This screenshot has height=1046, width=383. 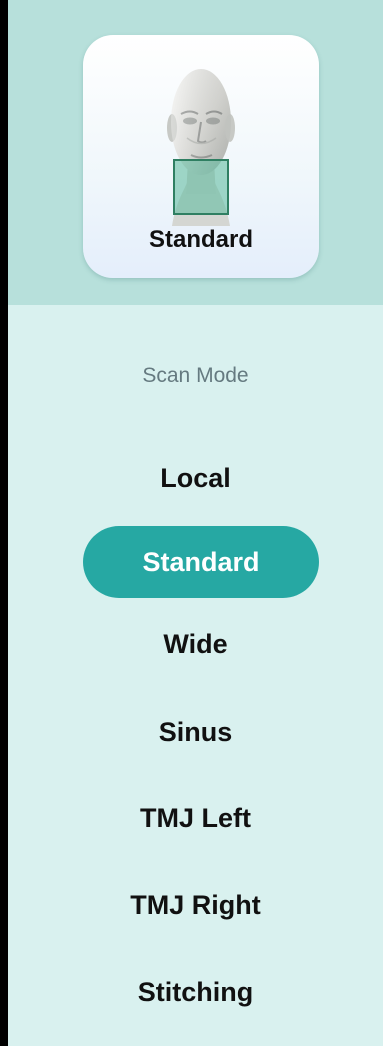 What do you see at coordinates (195, 644) in the screenshot?
I see `scan-mode-wide-option: Wide` at bounding box center [195, 644].